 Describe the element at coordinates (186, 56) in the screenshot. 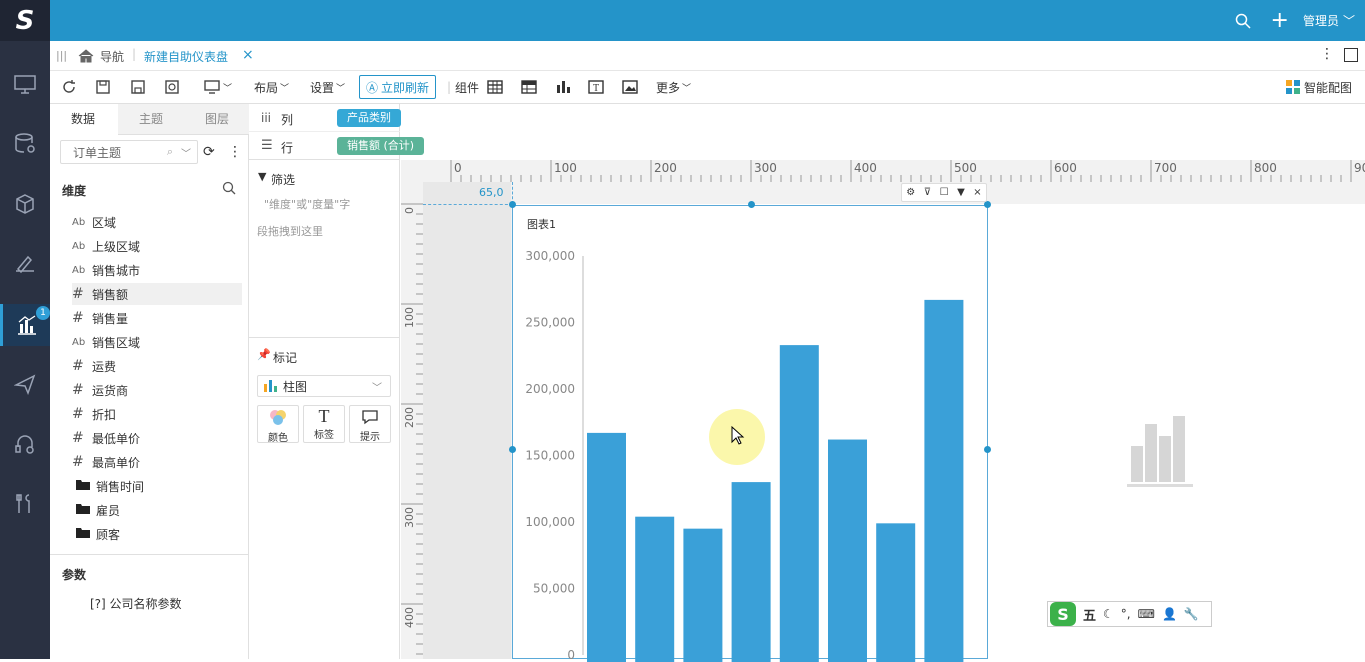

I see `tab-dashboard: 新建自助仪表盘` at that location.